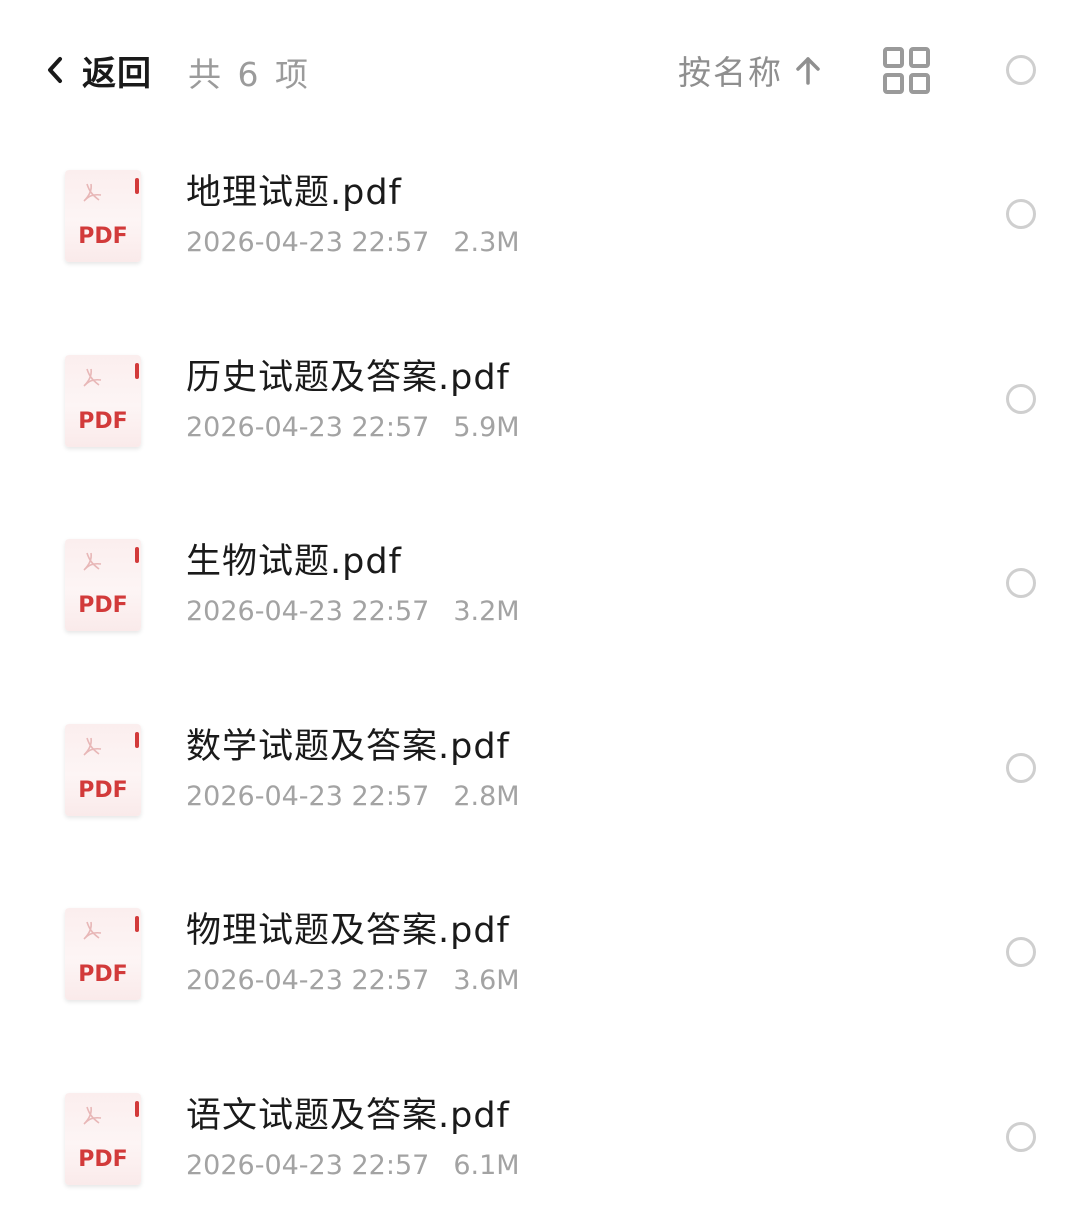  I want to click on arrow-up-icon, so click(808, 70).